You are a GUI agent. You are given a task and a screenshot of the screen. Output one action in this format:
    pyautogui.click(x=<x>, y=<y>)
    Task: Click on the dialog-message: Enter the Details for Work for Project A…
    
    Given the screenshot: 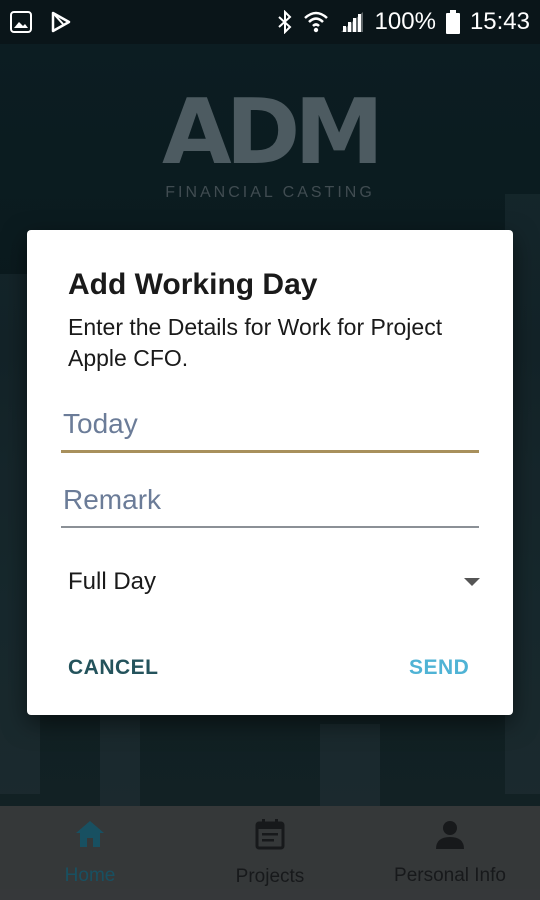 What is the action you would take?
    pyautogui.click(x=255, y=342)
    